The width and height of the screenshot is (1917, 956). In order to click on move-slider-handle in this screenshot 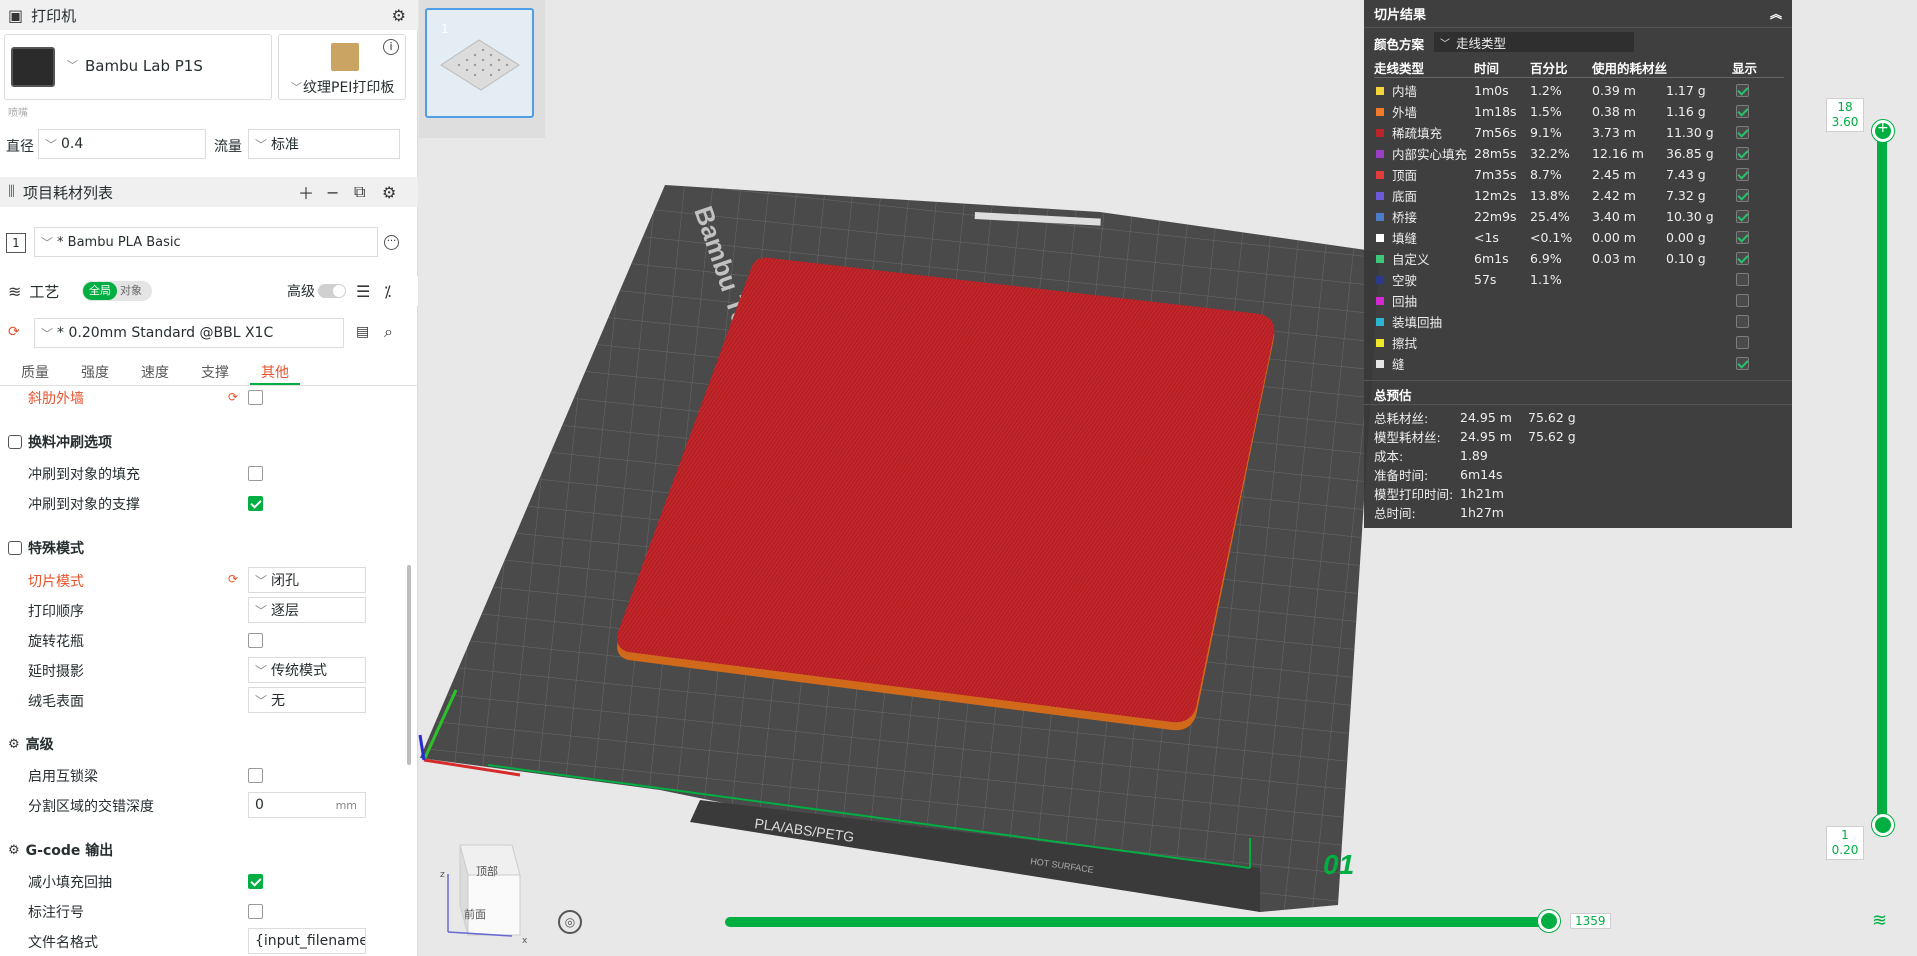, I will do `click(1549, 921)`.